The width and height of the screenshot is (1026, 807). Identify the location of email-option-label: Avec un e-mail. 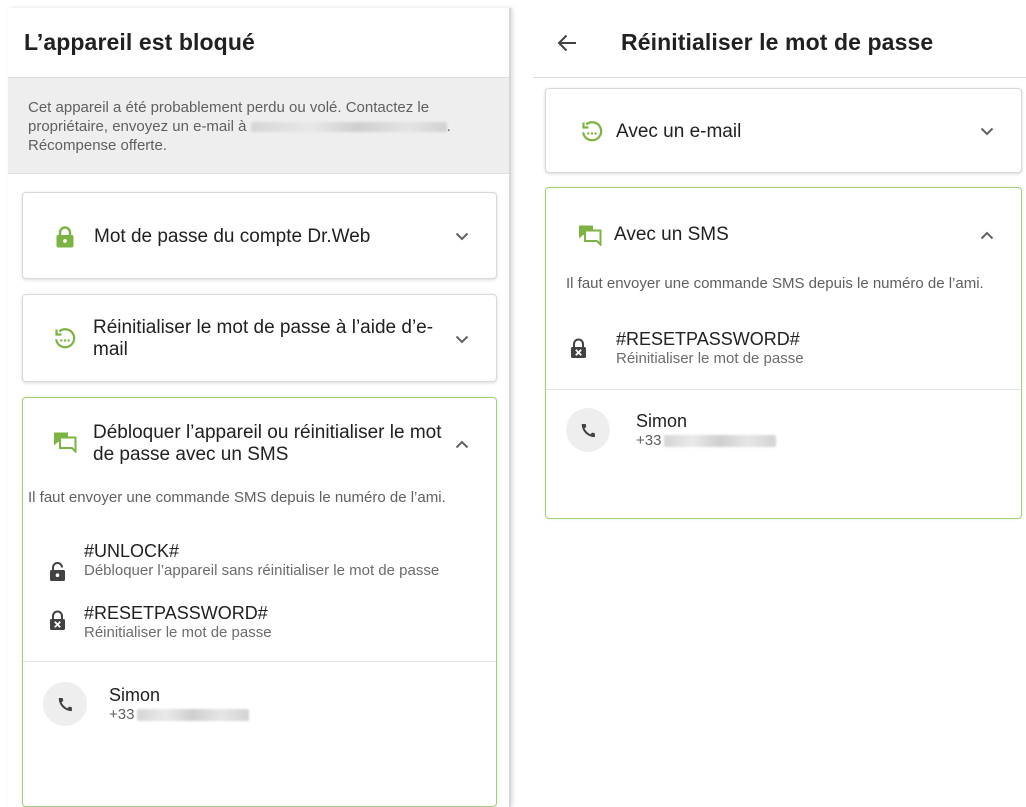
(679, 131).